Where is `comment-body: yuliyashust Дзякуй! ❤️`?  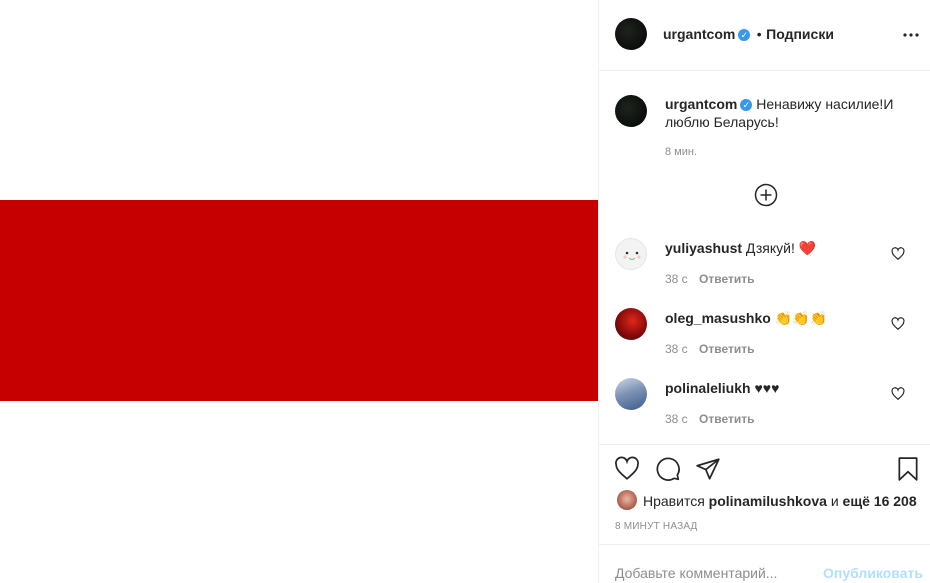 comment-body: yuliyashust Дзякуй! ❤️ is located at coordinates (740, 248).